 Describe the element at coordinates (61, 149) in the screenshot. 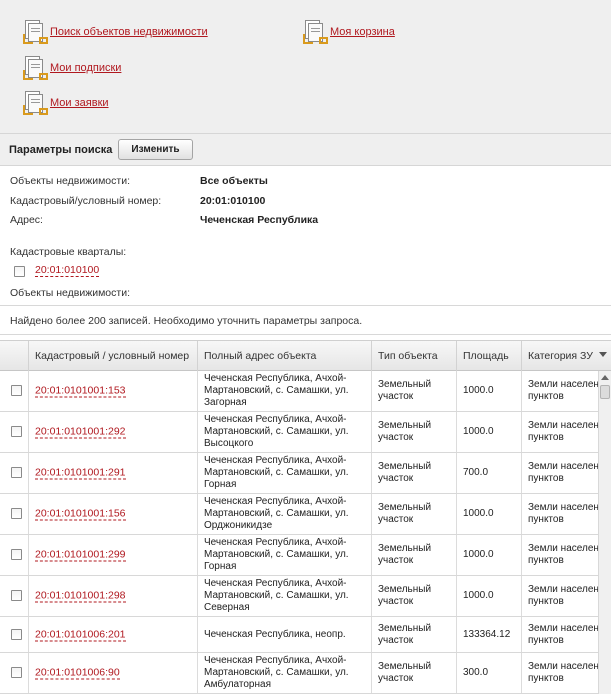

I see `search-params-title: Параметры поиска` at that location.